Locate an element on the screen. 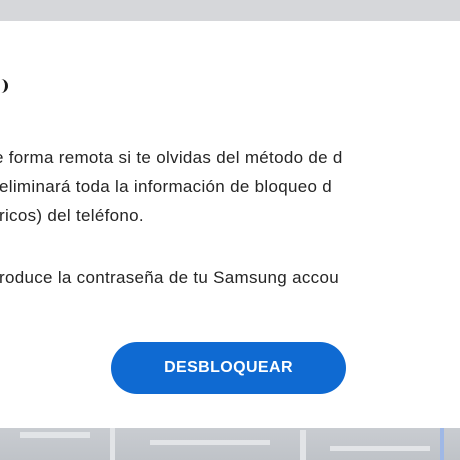  description-line: tricos) del teléfono. is located at coordinates (72, 215).